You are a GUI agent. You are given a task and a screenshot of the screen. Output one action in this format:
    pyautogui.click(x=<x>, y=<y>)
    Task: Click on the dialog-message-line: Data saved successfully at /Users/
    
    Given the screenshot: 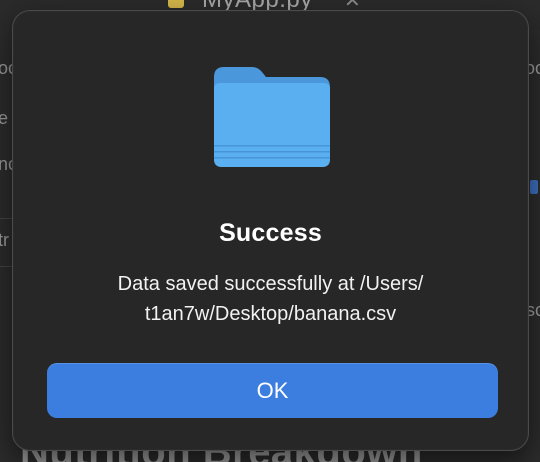 What is the action you would take?
    pyautogui.click(x=270, y=284)
    